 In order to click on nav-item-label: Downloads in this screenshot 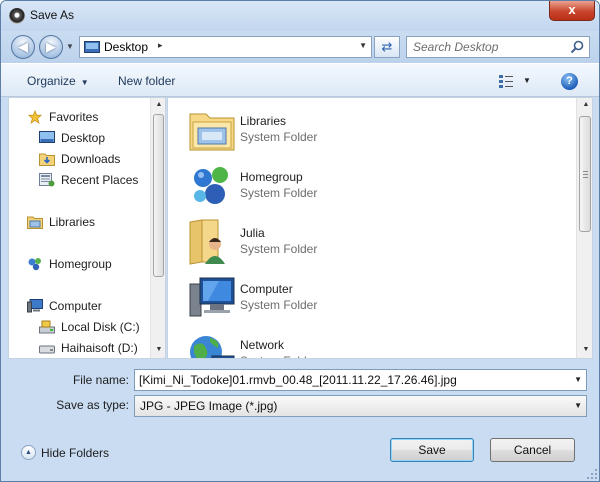, I will do `click(91, 159)`.